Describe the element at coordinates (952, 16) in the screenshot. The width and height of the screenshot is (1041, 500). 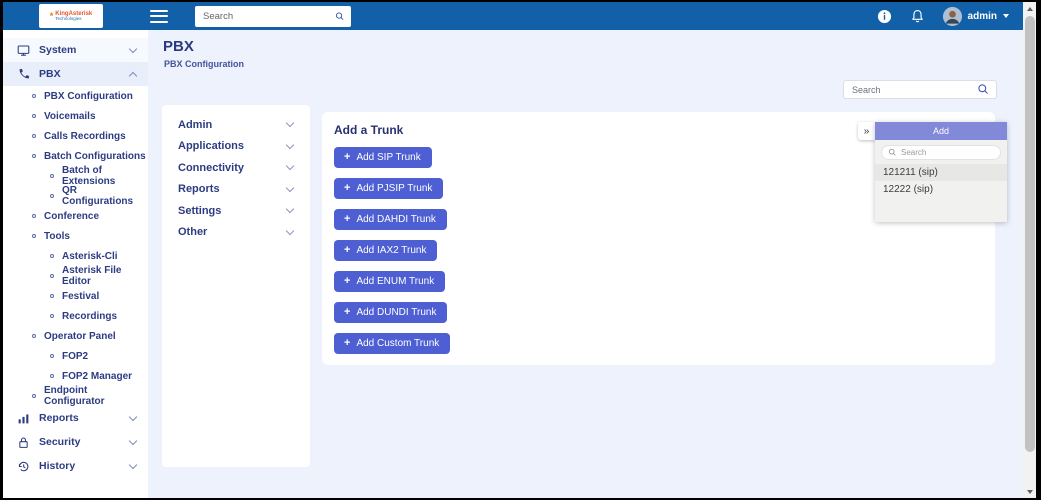
I see `avatar` at that location.